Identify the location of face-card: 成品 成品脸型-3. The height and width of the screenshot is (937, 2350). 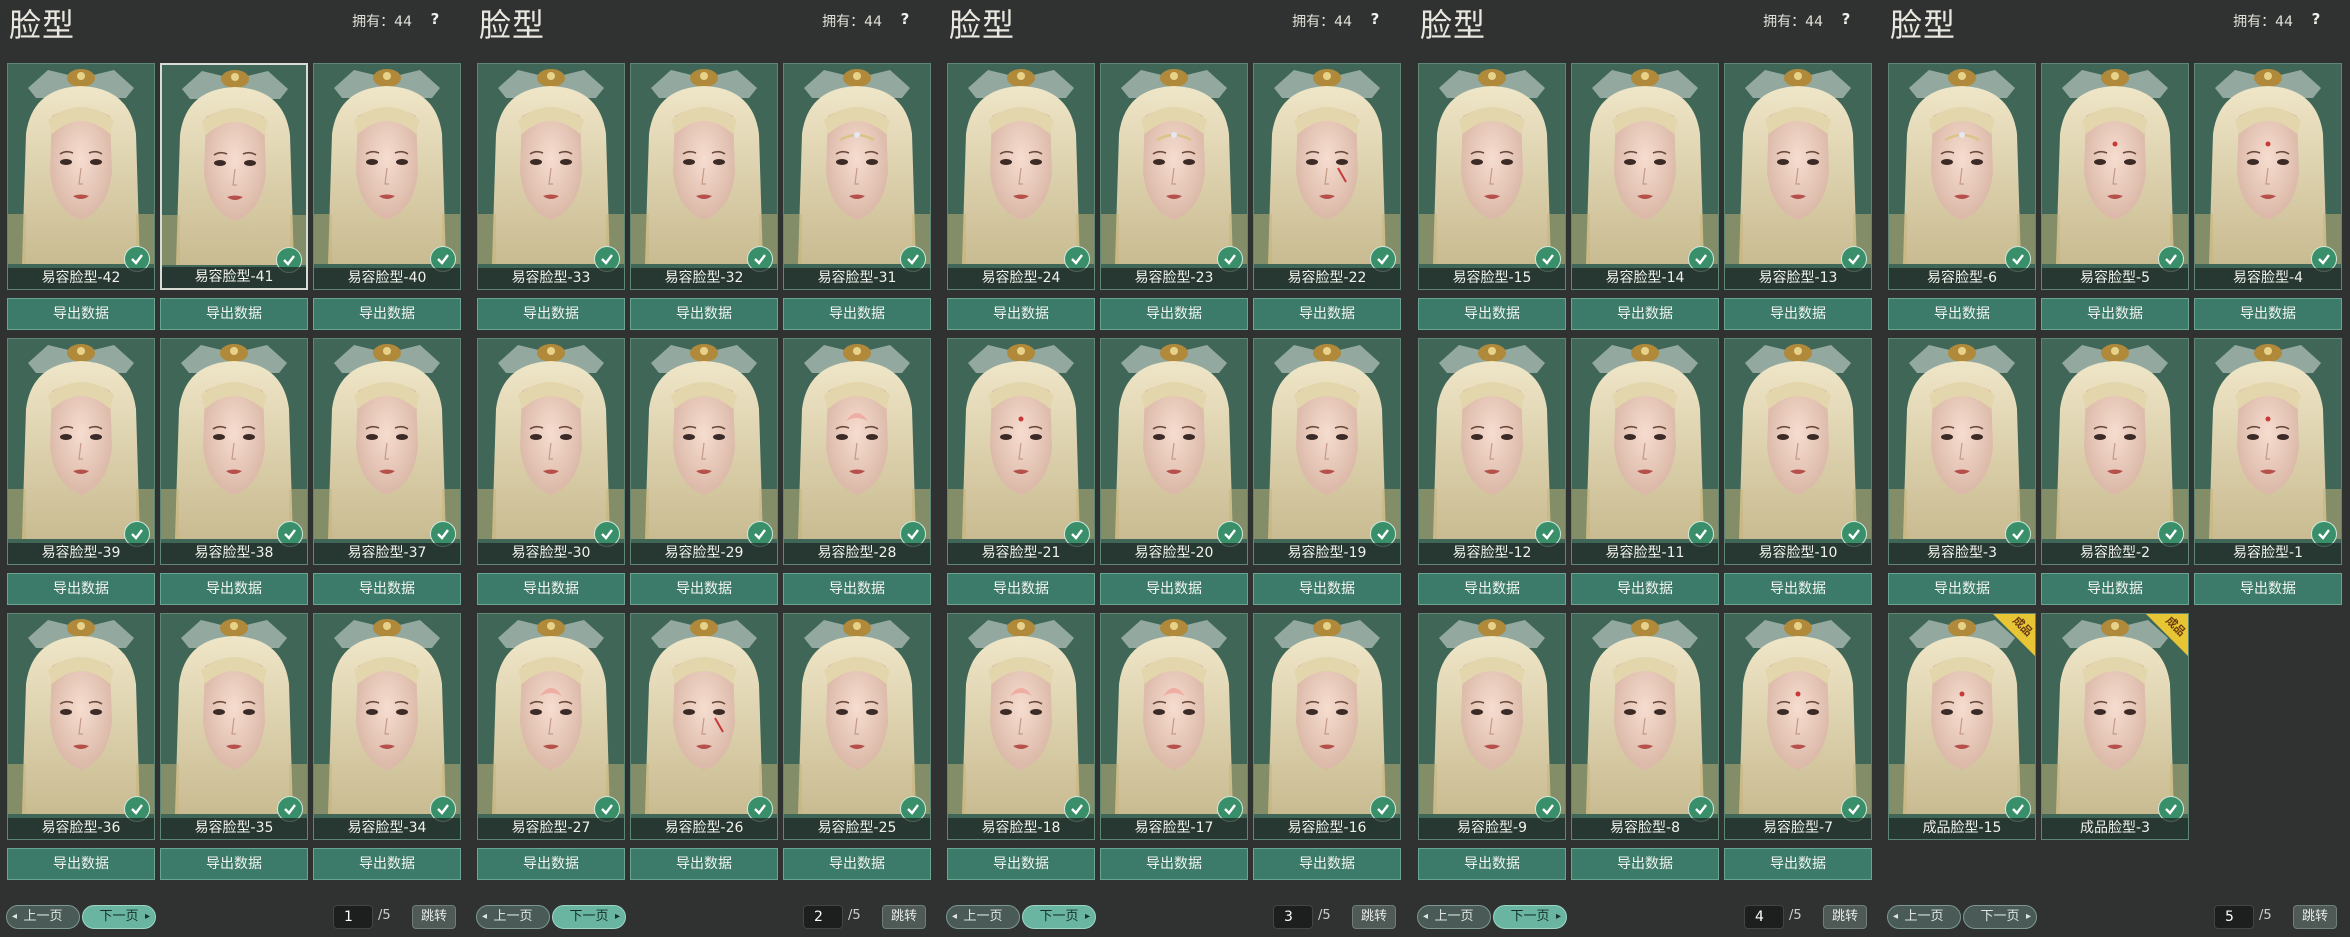
(2115, 746).